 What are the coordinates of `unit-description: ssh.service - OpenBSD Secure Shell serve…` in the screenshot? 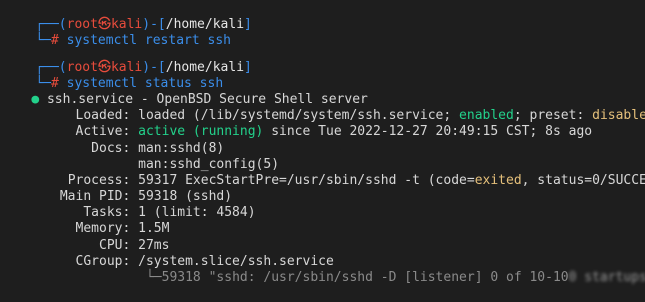 It's located at (207, 99).